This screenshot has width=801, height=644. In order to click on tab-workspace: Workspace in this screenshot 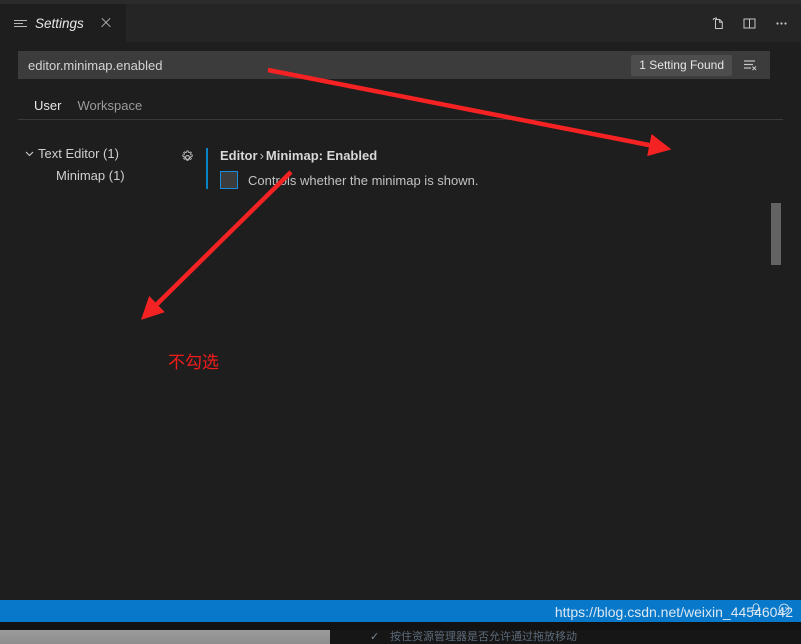, I will do `click(109, 109)`.